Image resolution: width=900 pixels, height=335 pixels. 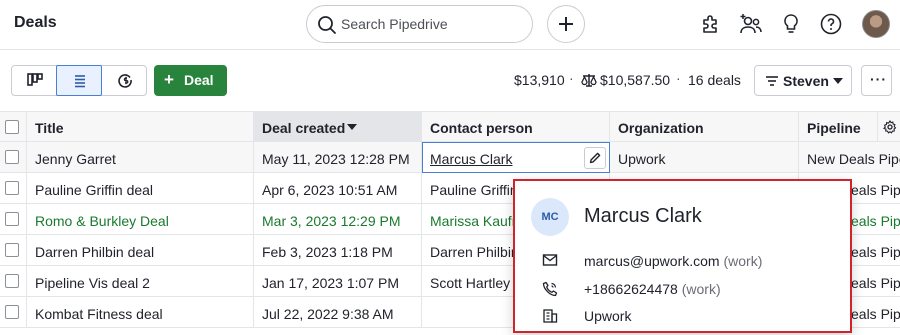 What do you see at coordinates (352, 127) in the screenshot?
I see `sort-desc-icon` at bounding box center [352, 127].